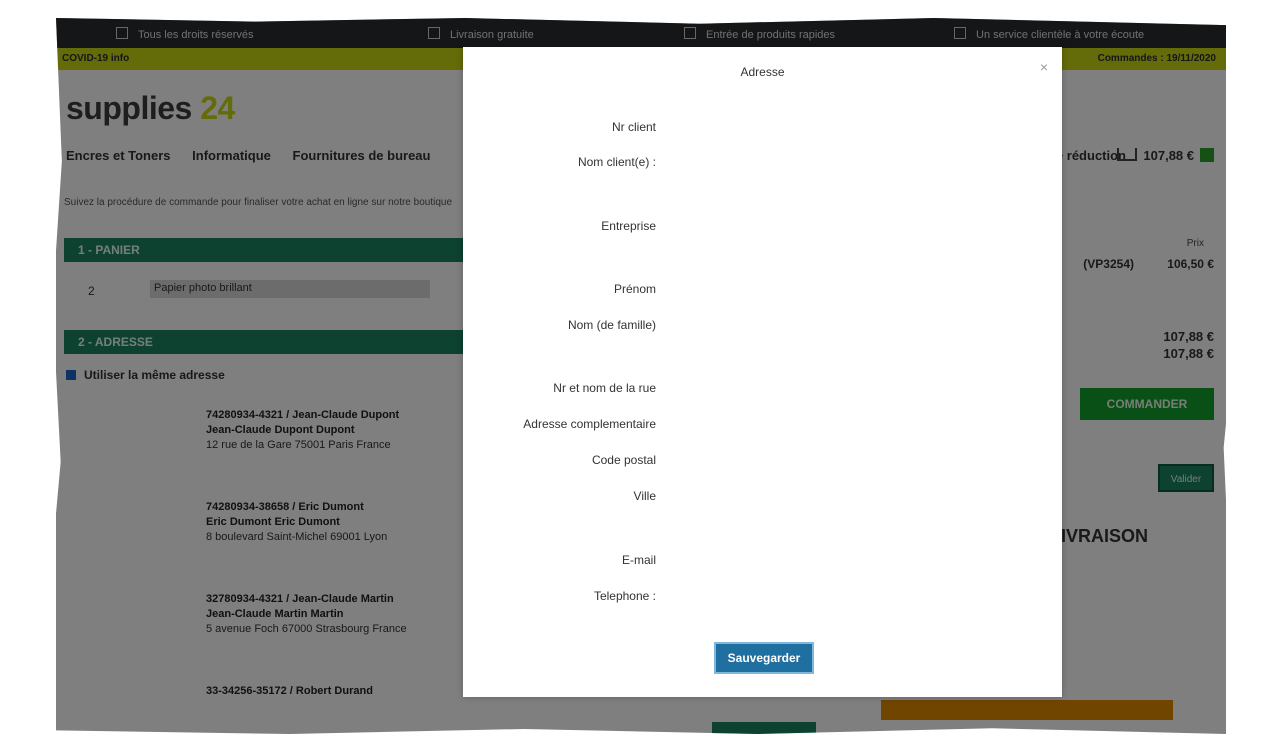  Describe the element at coordinates (628, 226) in the screenshot. I see `label-company: Entreprise` at that location.